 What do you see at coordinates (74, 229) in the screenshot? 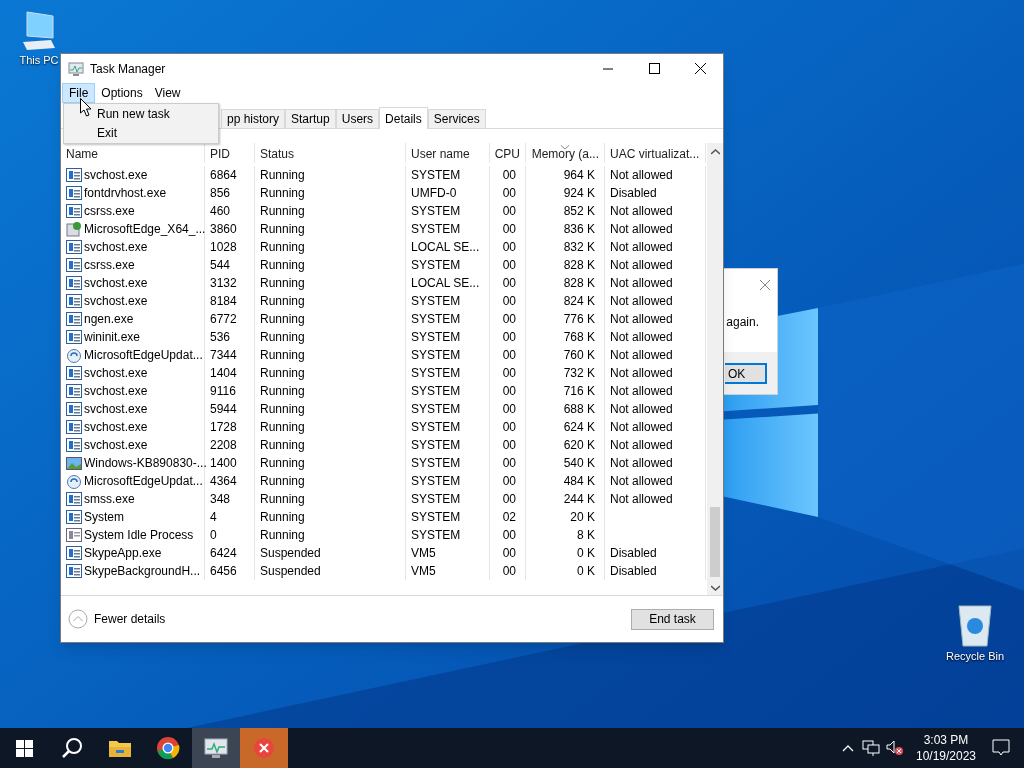
I see `installer-icon` at bounding box center [74, 229].